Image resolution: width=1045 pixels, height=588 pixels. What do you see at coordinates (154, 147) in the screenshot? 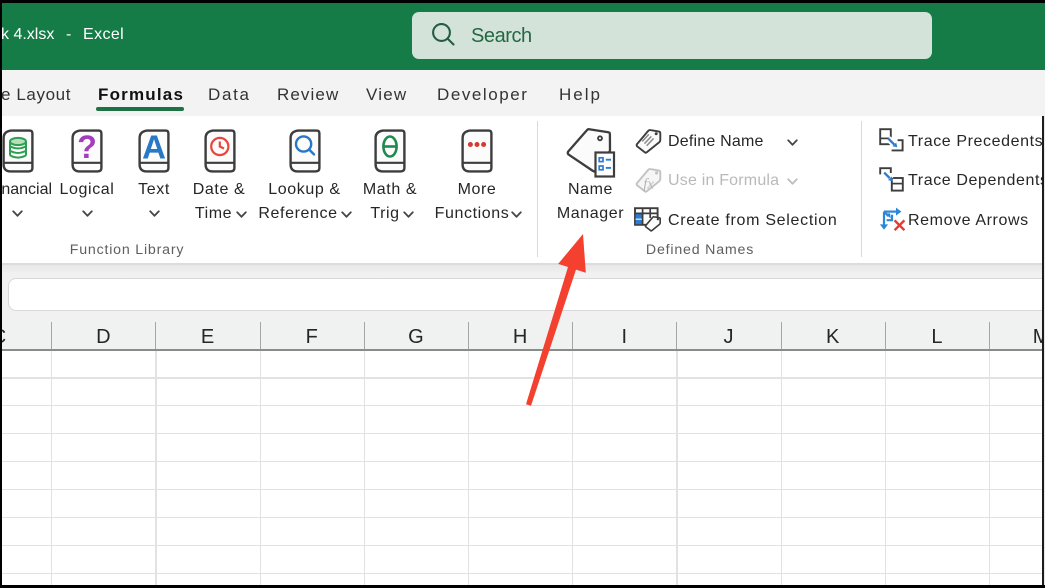
I see `svg-text: A` at bounding box center [154, 147].